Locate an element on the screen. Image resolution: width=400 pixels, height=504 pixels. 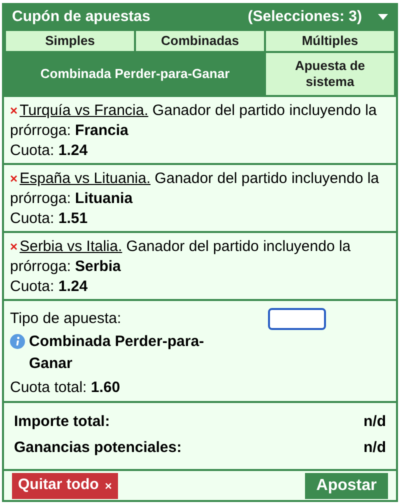
stake-input is located at coordinates (297, 319).